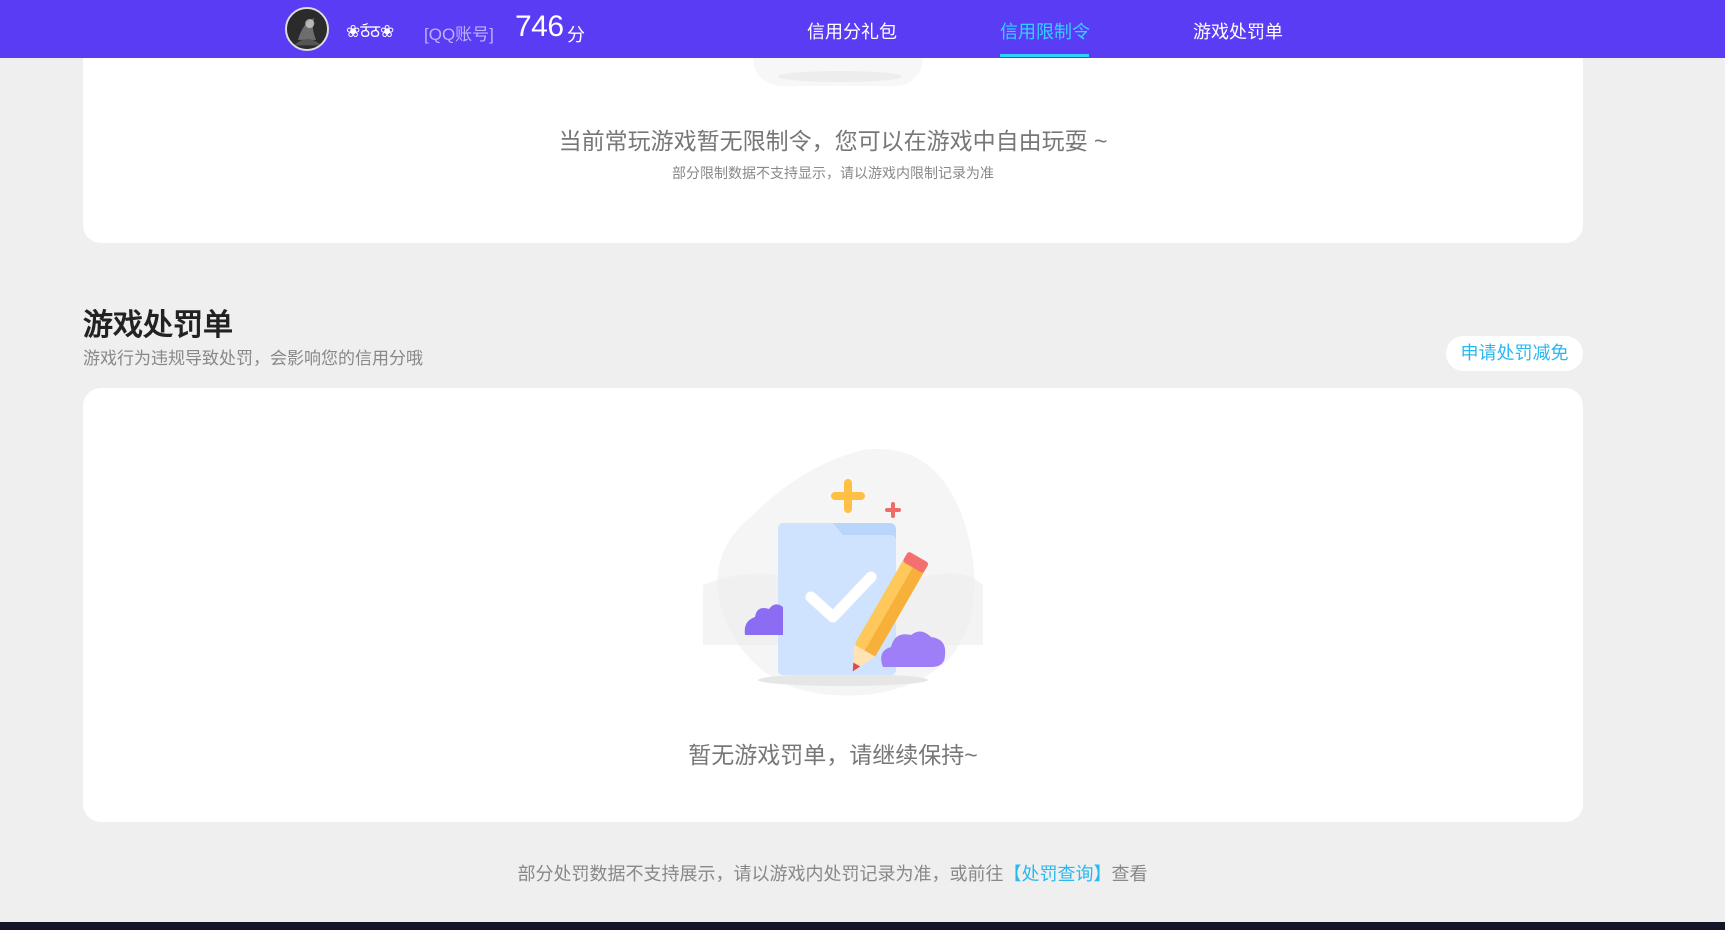 This screenshot has width=1725, height=930. What do you see at coordinates (158, 325) in the screenshot?
I see `penalty-section-title: 游戏处罚单` at bounding box center [158, 325].